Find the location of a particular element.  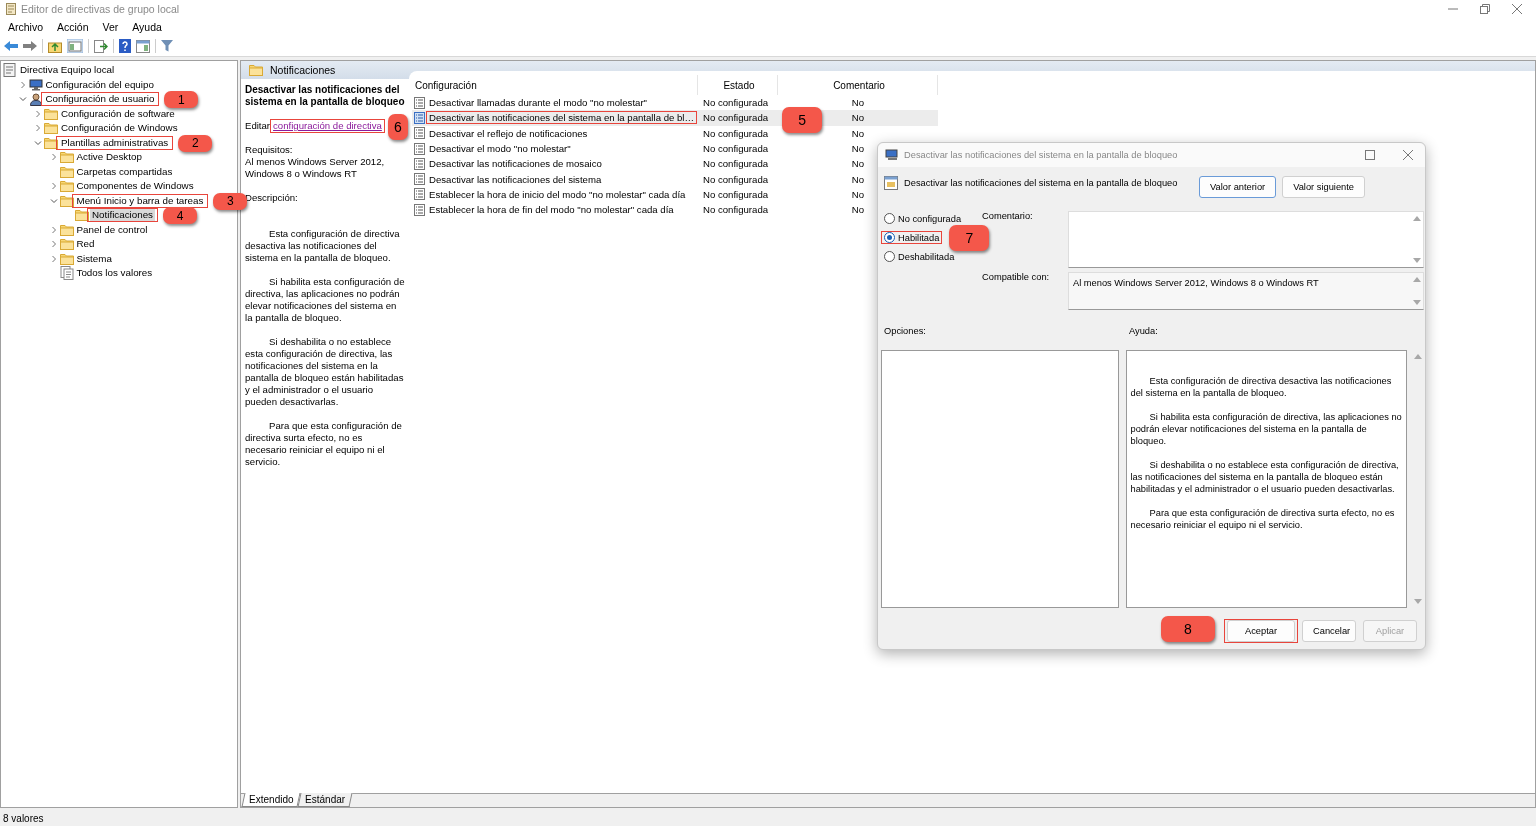

menu-item: Ayuda is located at coordinates (147, 27).